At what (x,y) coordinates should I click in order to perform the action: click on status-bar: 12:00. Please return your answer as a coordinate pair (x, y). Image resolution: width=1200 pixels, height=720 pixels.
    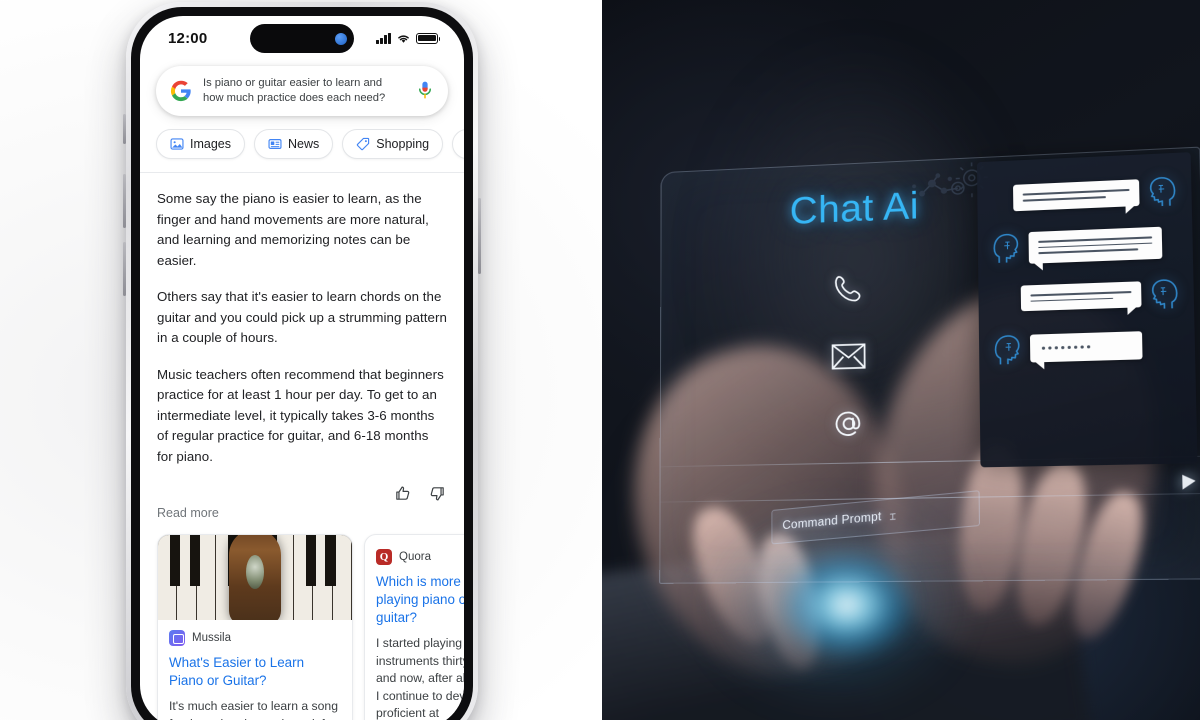
    Looking at the image, I should click on (302, 38).